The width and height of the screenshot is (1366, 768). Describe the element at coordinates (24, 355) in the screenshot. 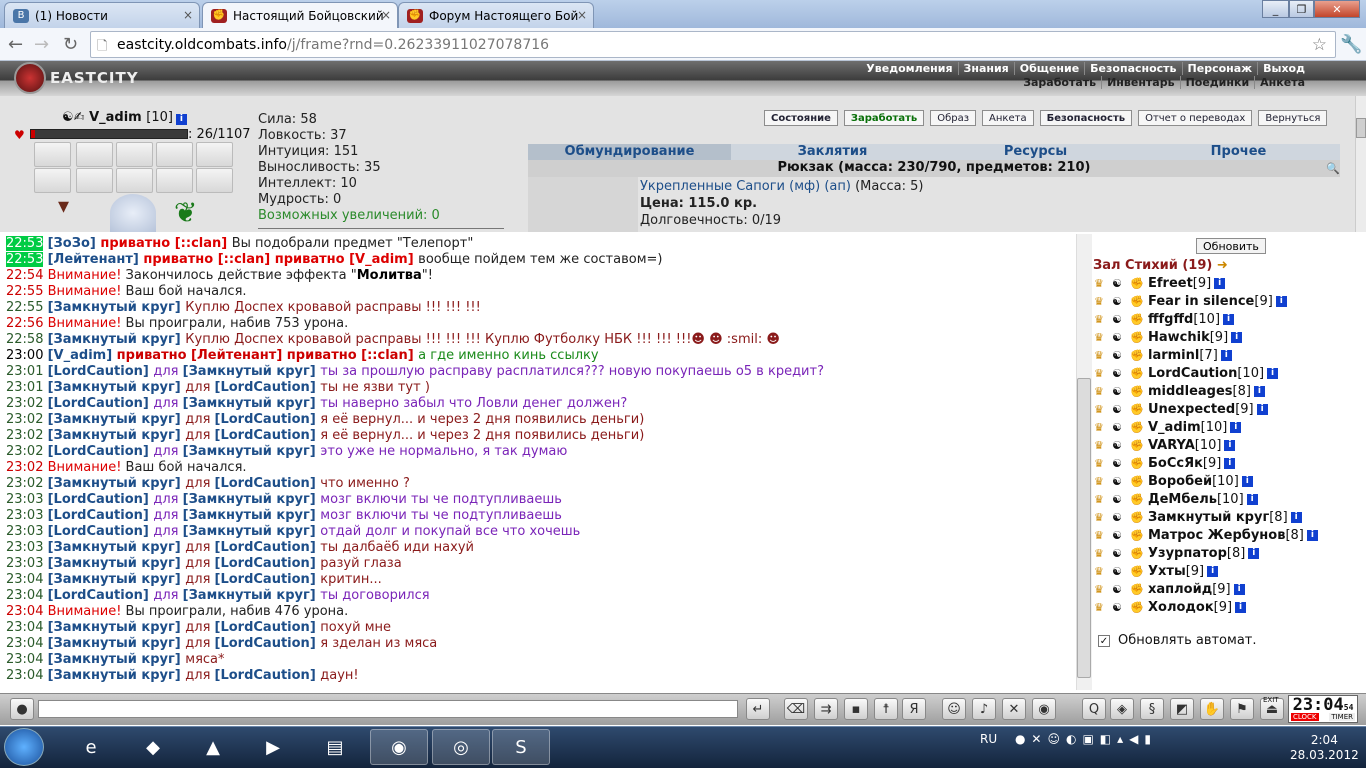

I see `message-time: 23:00` at that location.